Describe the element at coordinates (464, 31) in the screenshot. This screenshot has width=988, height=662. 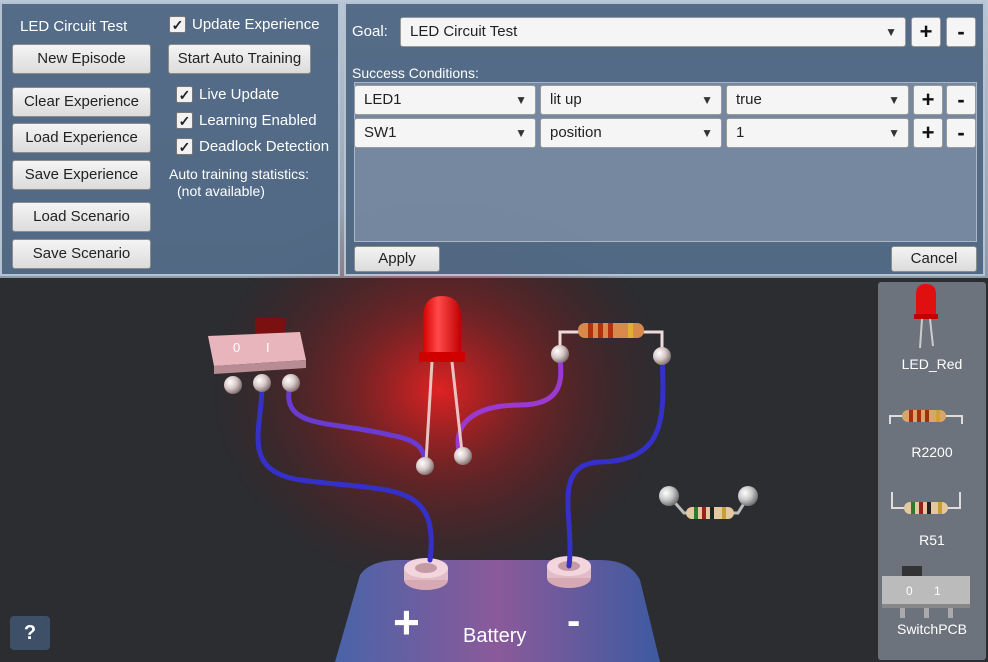
I see `goal-value: LED Circuit Test` at that location.